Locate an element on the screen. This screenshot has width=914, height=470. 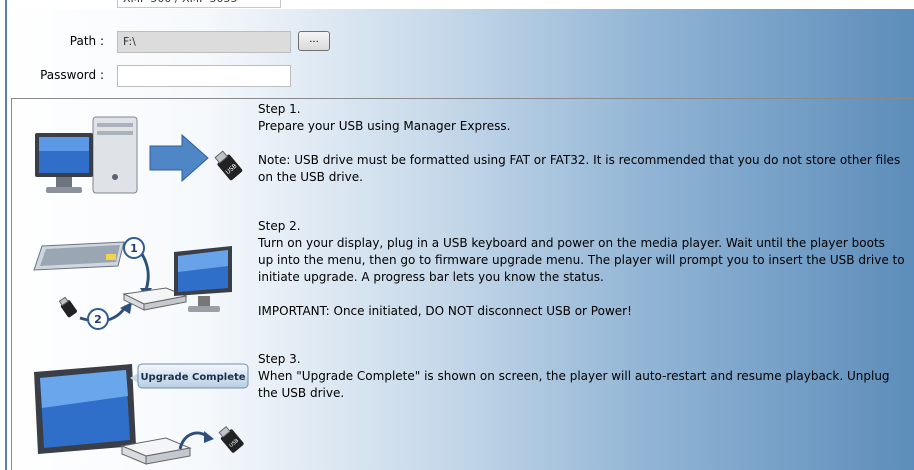
usb-drive-bottom-icon: USB is located at coordinates (231, 439).